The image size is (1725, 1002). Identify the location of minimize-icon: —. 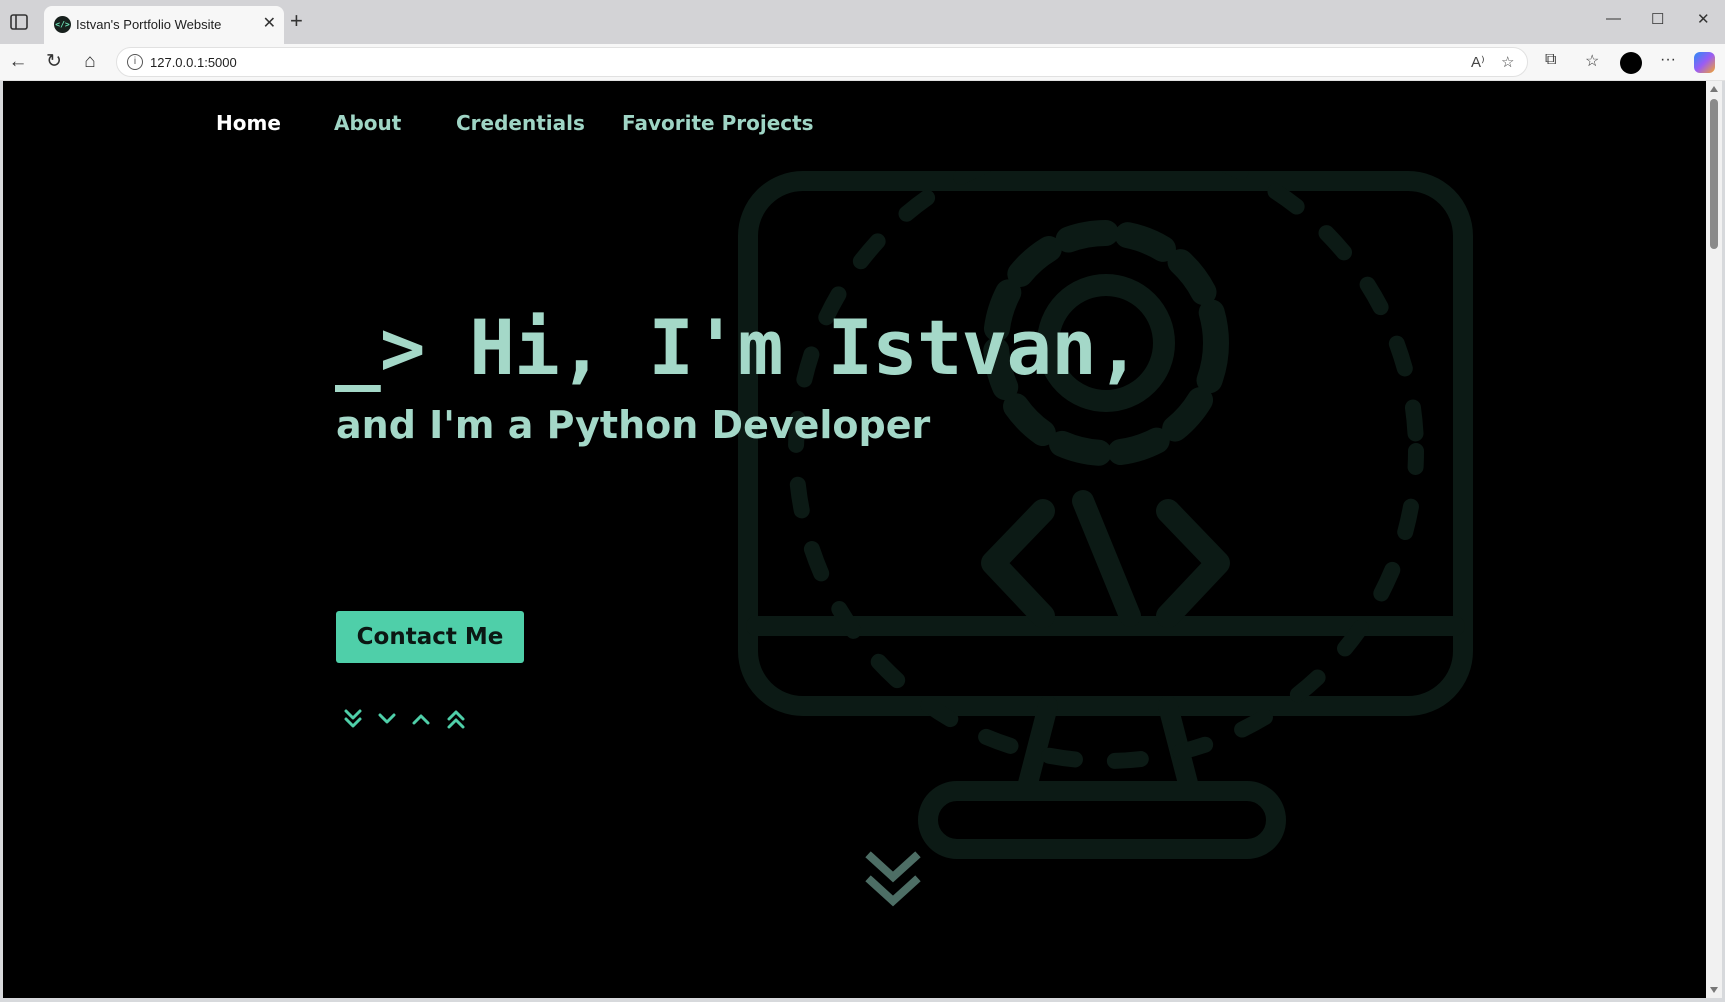
(1613, 18).